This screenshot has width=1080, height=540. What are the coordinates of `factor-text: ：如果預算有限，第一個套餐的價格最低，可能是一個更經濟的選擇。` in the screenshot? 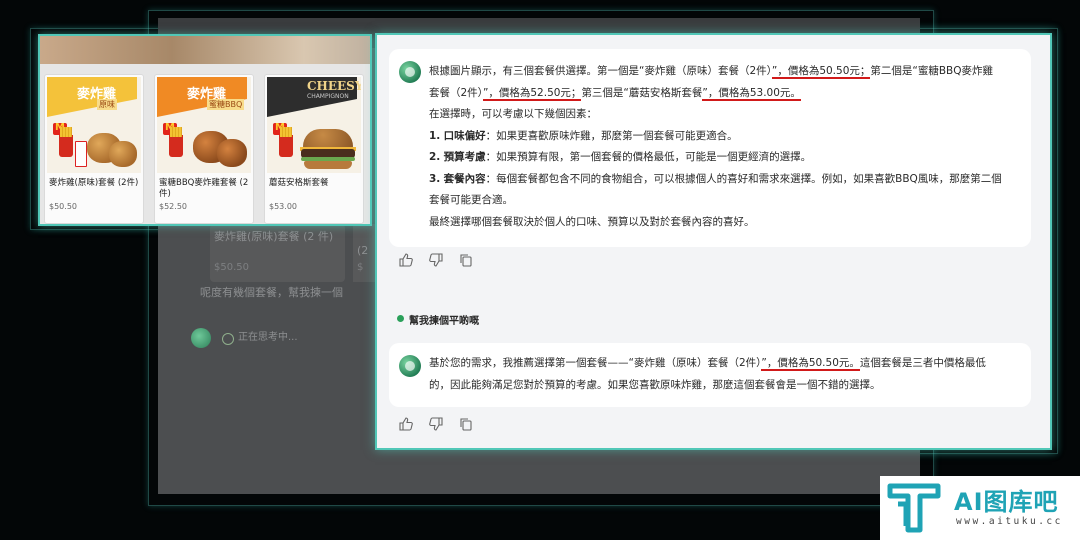 It's located at (648, 157).